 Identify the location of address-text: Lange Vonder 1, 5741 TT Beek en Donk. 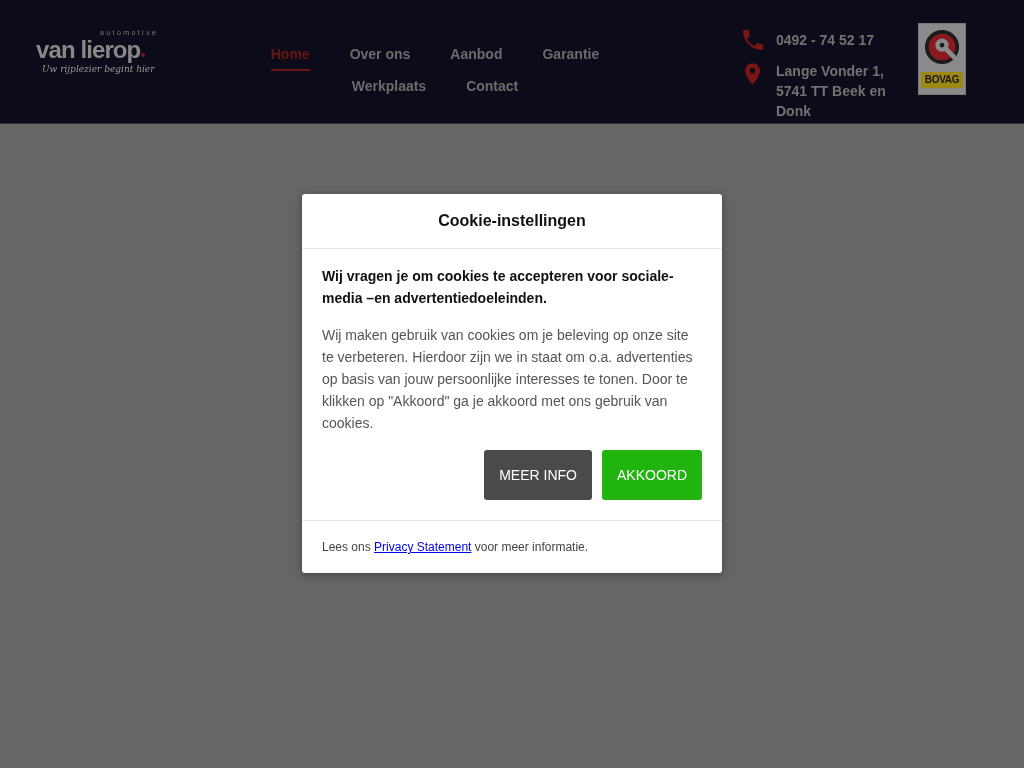
(831, 91).